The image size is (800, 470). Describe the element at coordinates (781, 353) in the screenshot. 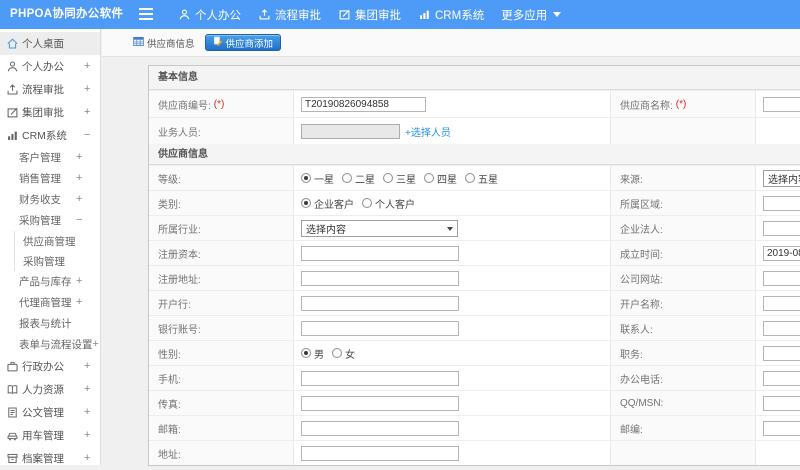

I see `position-input` at that location.